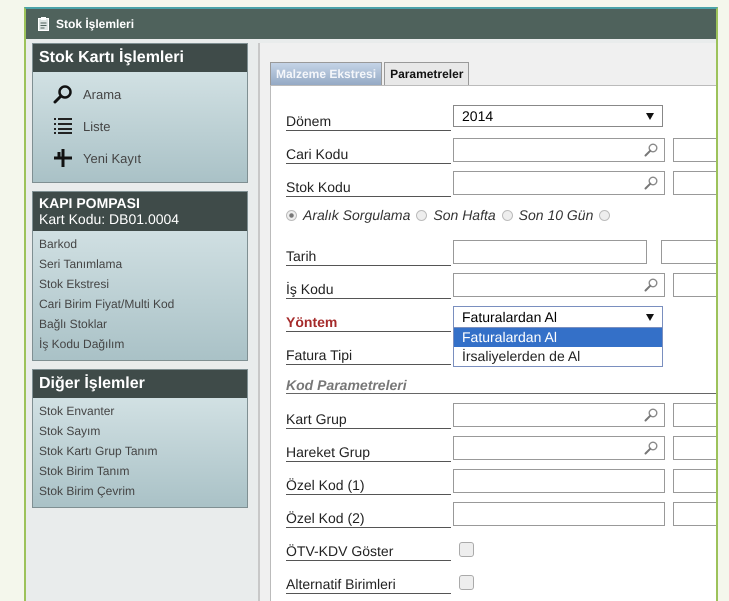 The height and width of the screenshot is (601, 729). Describe the element at coordinates (63, 158) in the screenshot. I see `plus-icon` at that location.